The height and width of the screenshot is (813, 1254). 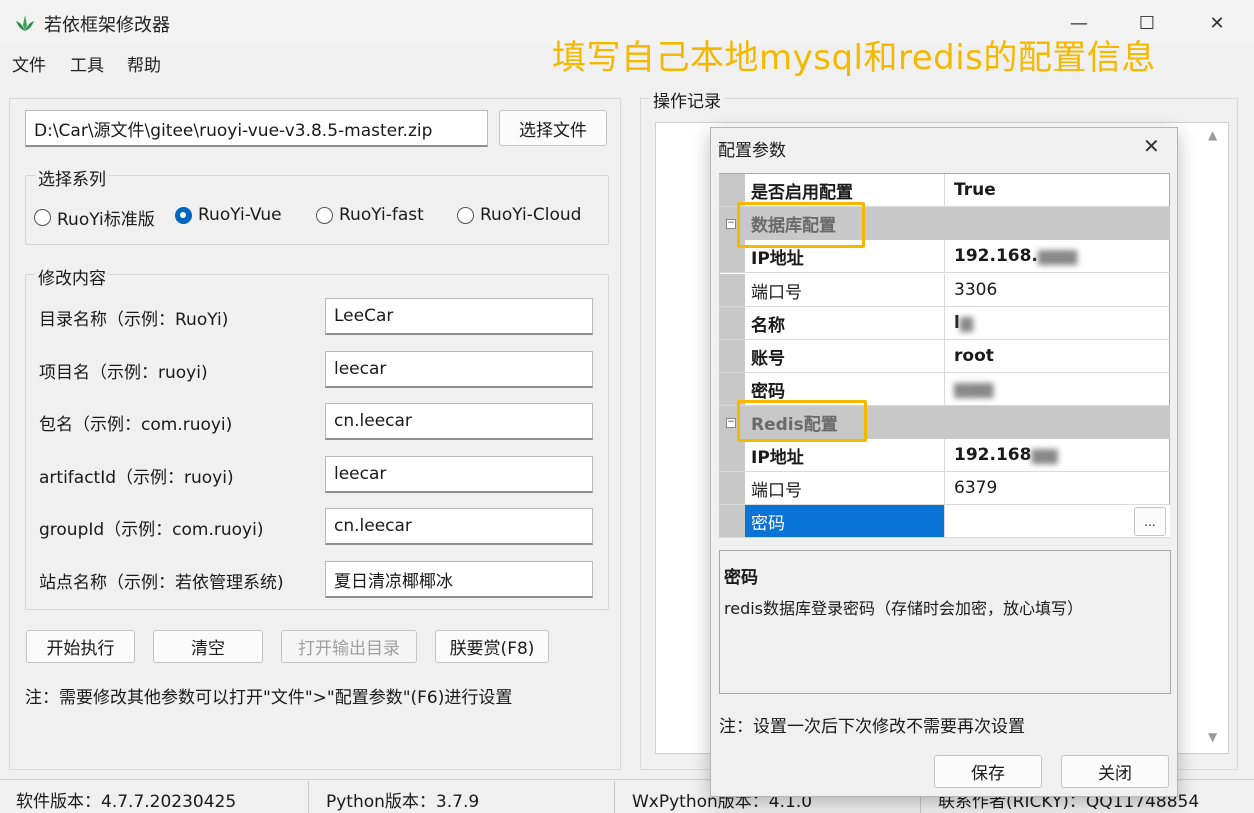 What do you see at coordinates (945, 622) in the screenshot?
I see `description-panel` at bounding box center [945, 622].